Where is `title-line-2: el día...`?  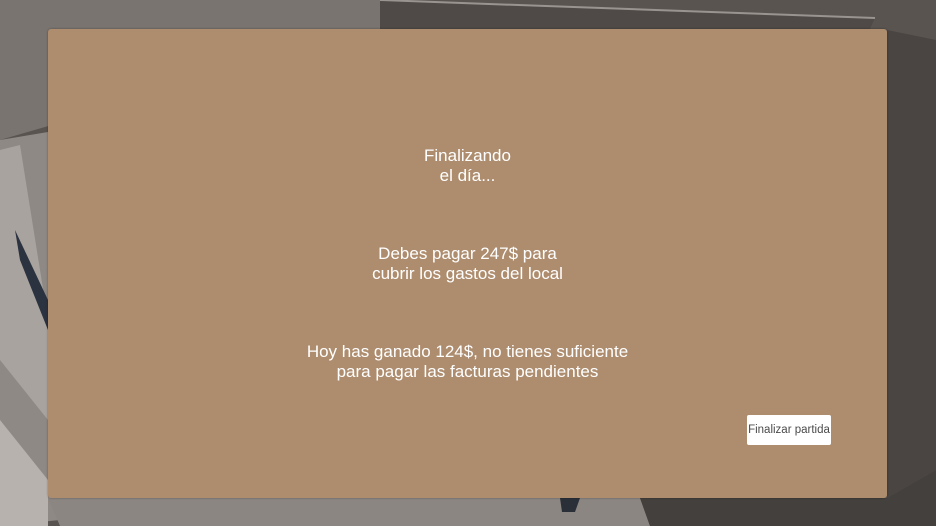 title-line-2: el día... is located at coordinates (467, 175).